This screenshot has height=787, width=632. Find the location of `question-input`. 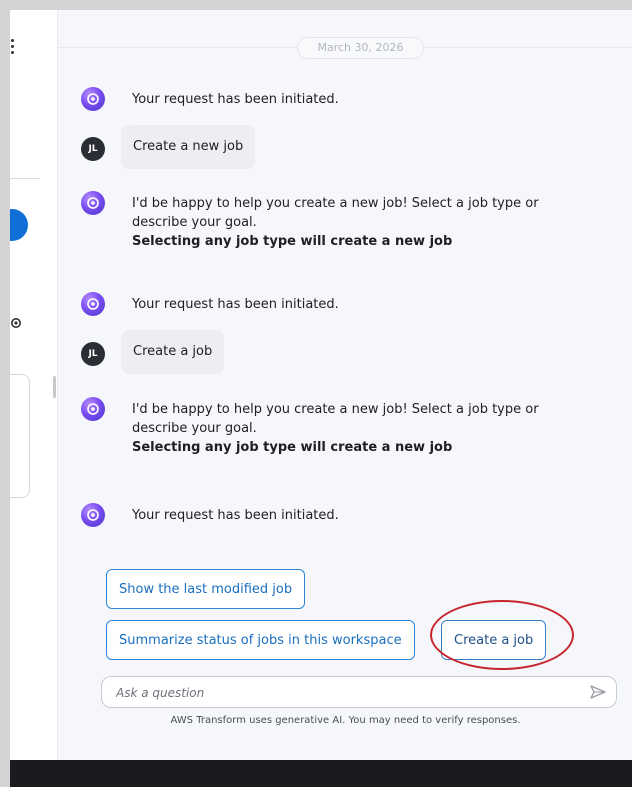

question-input is located at coordinates (346, 693).